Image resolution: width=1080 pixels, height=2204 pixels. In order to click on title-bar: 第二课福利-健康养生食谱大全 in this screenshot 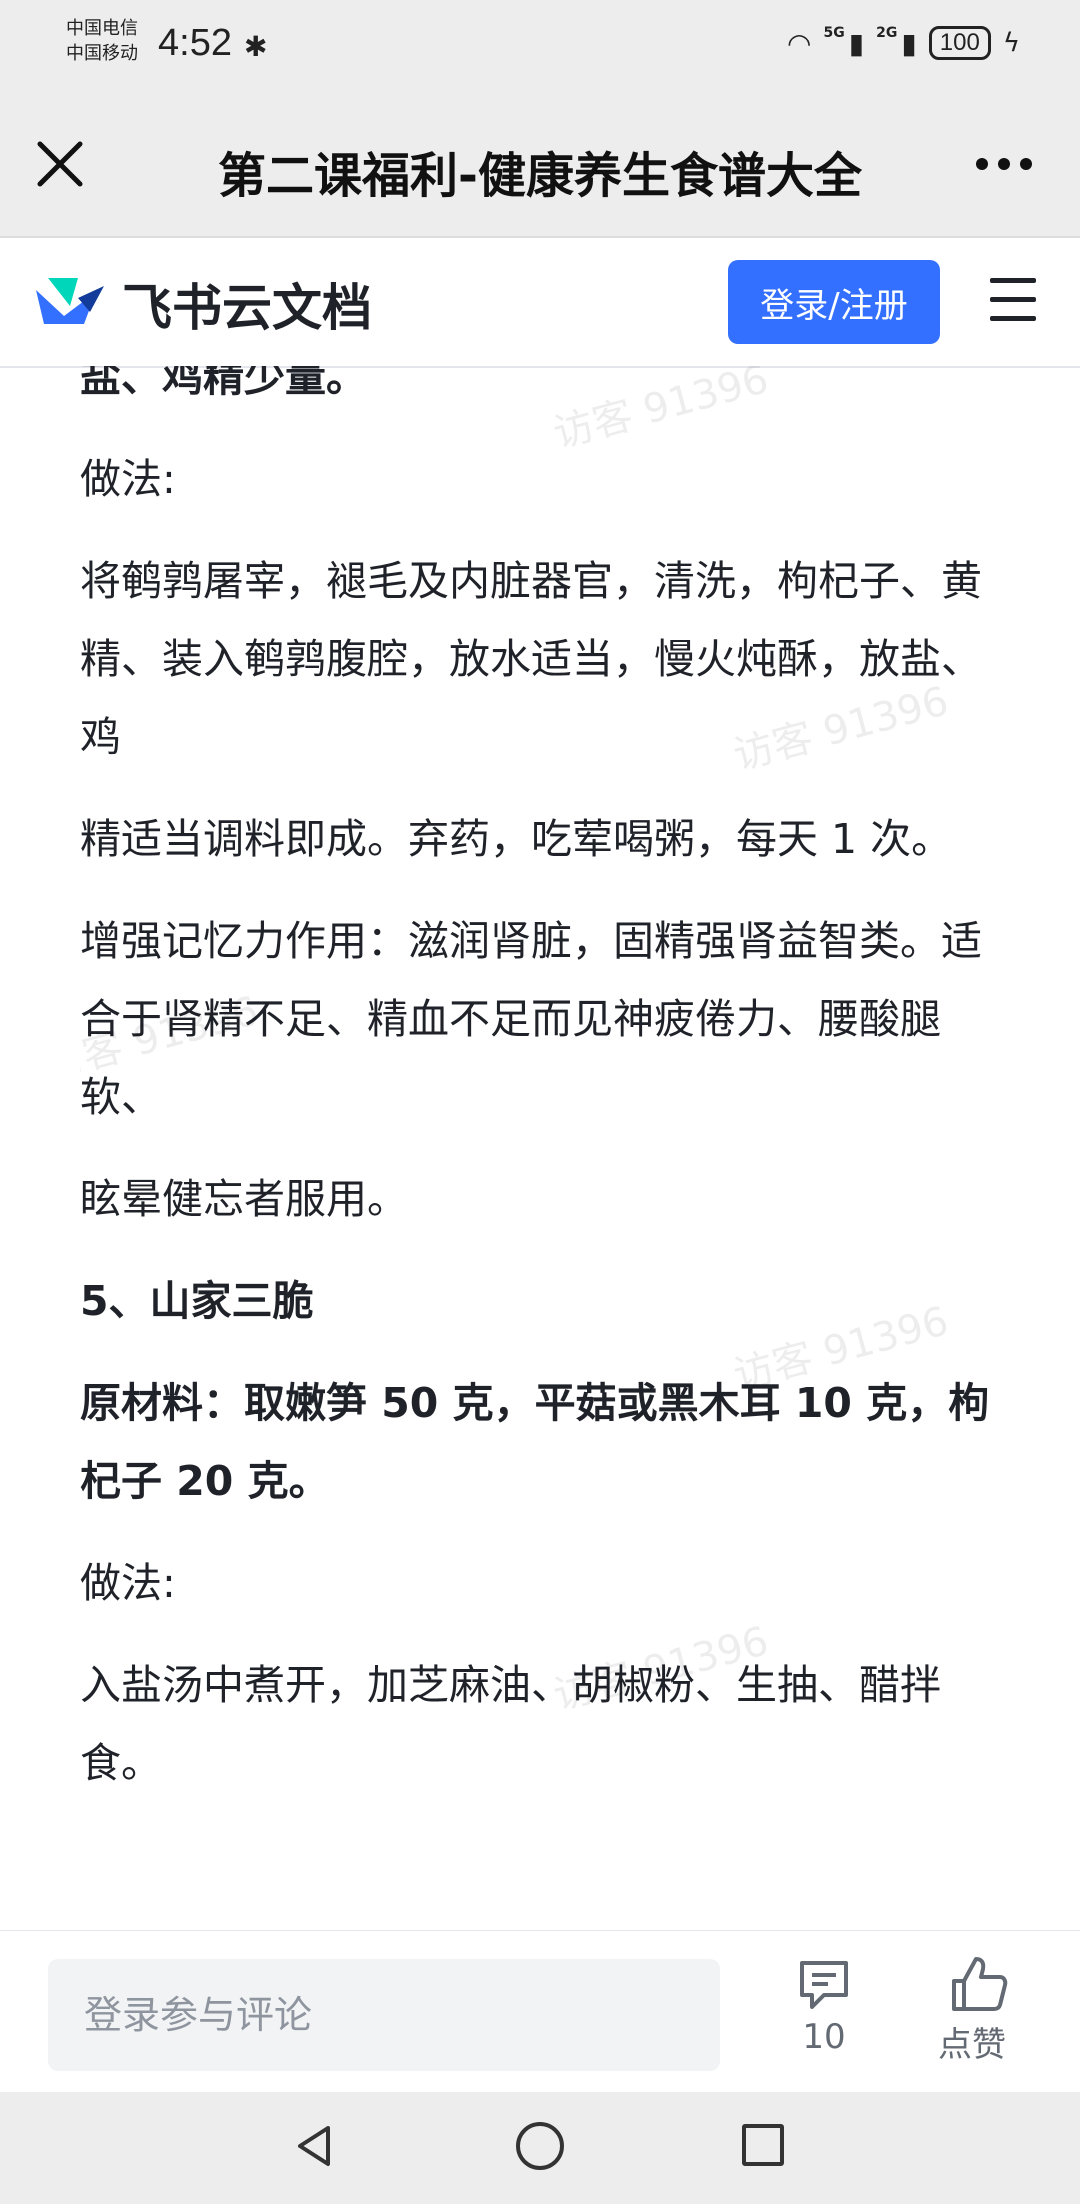, I will do `click(540, 167)`.